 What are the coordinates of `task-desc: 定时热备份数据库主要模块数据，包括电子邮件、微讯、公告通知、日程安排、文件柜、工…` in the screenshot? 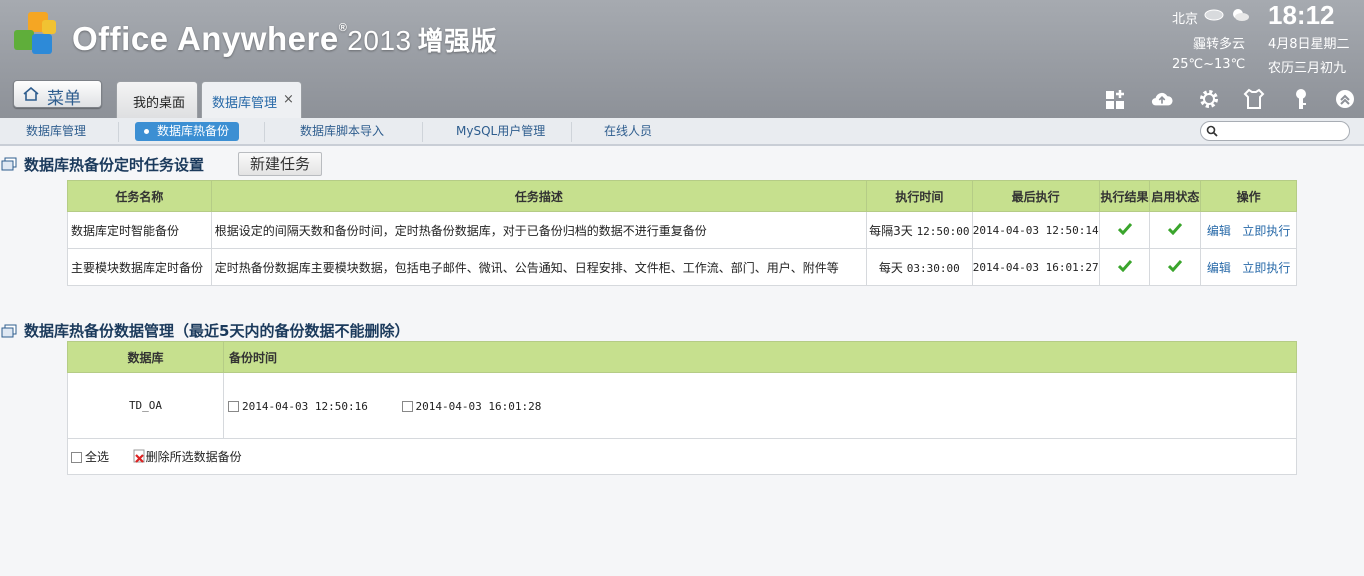 It's located at (538, 267).